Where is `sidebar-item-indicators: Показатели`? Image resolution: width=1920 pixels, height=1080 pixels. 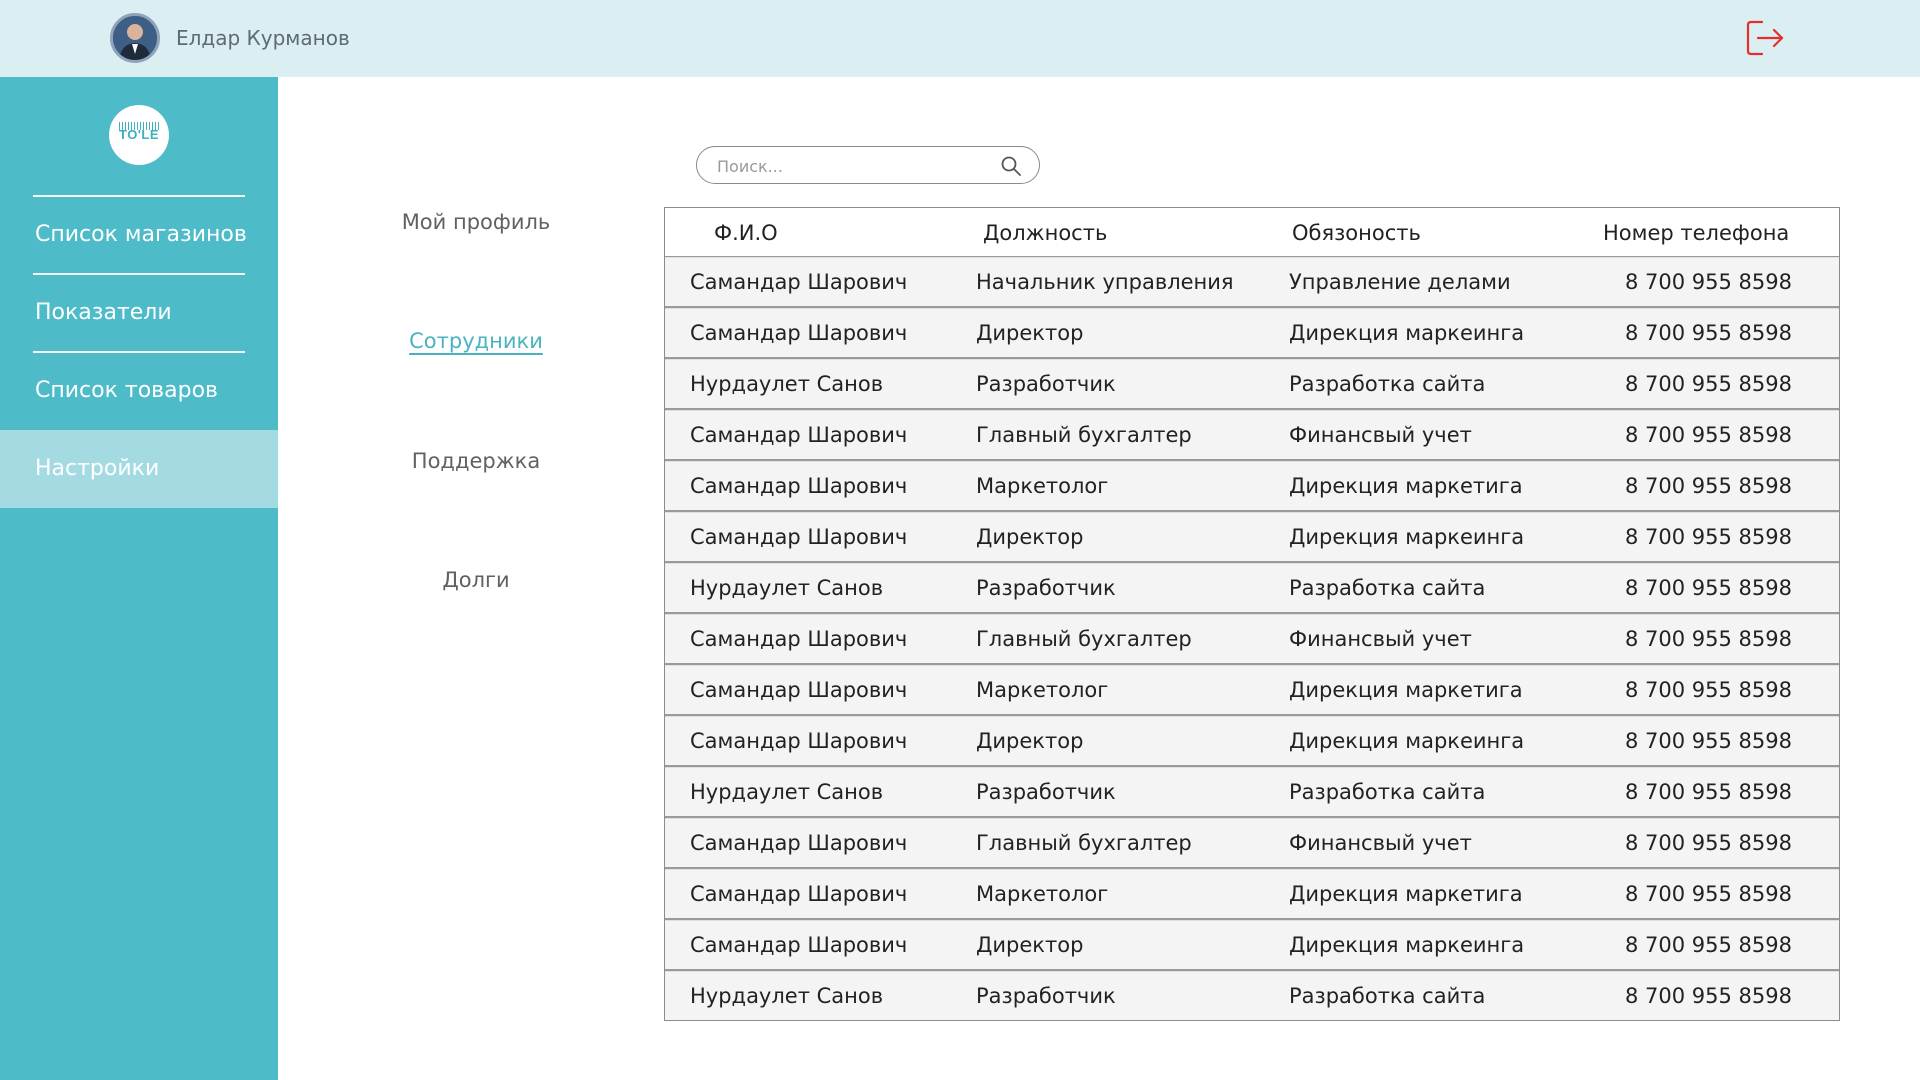
sidebar-item-indicators: Показатели is located at coordinates (139, 313).